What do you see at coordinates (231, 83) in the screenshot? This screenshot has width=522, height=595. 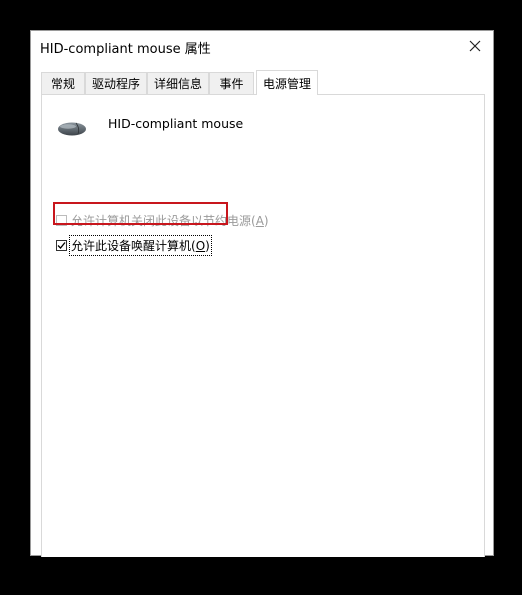 I see `tab-events: 事件` at bounding box center [231, 83].